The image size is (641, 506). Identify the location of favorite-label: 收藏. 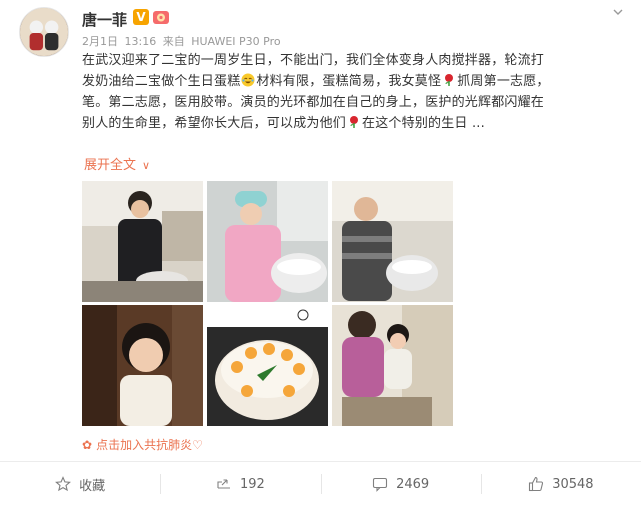
(92, 486).